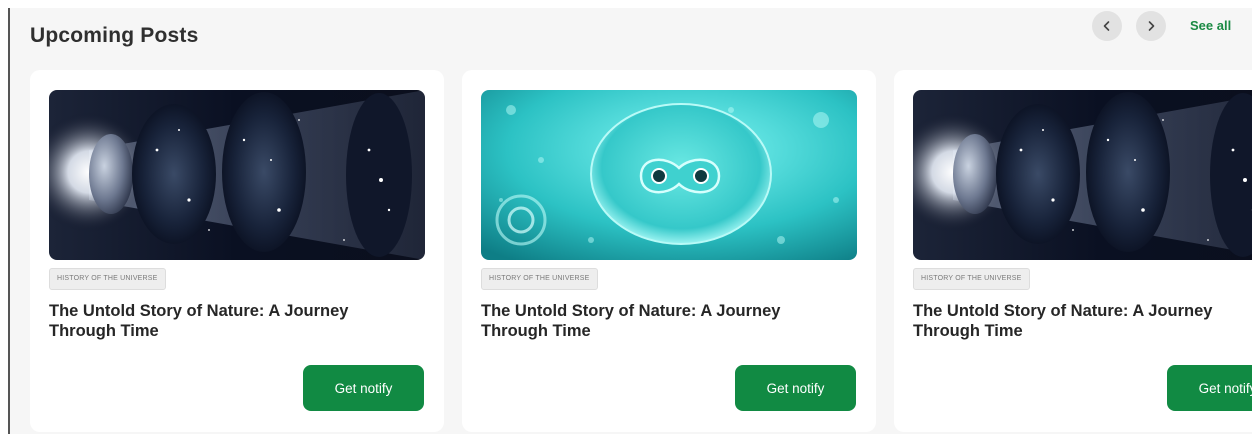 This screenshot has width=1252, height=434. What do you see at coordinates (114, 35) in the screenshot?
I see `section-title: Upcoming Posts` at bounding box center [114, 35].